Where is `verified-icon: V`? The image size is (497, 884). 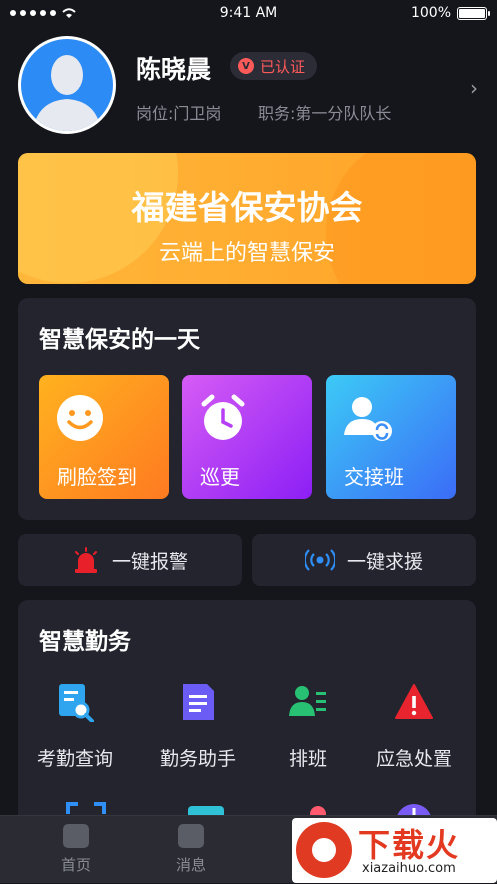
verified-icon: V is located at coordinates (246, 66).